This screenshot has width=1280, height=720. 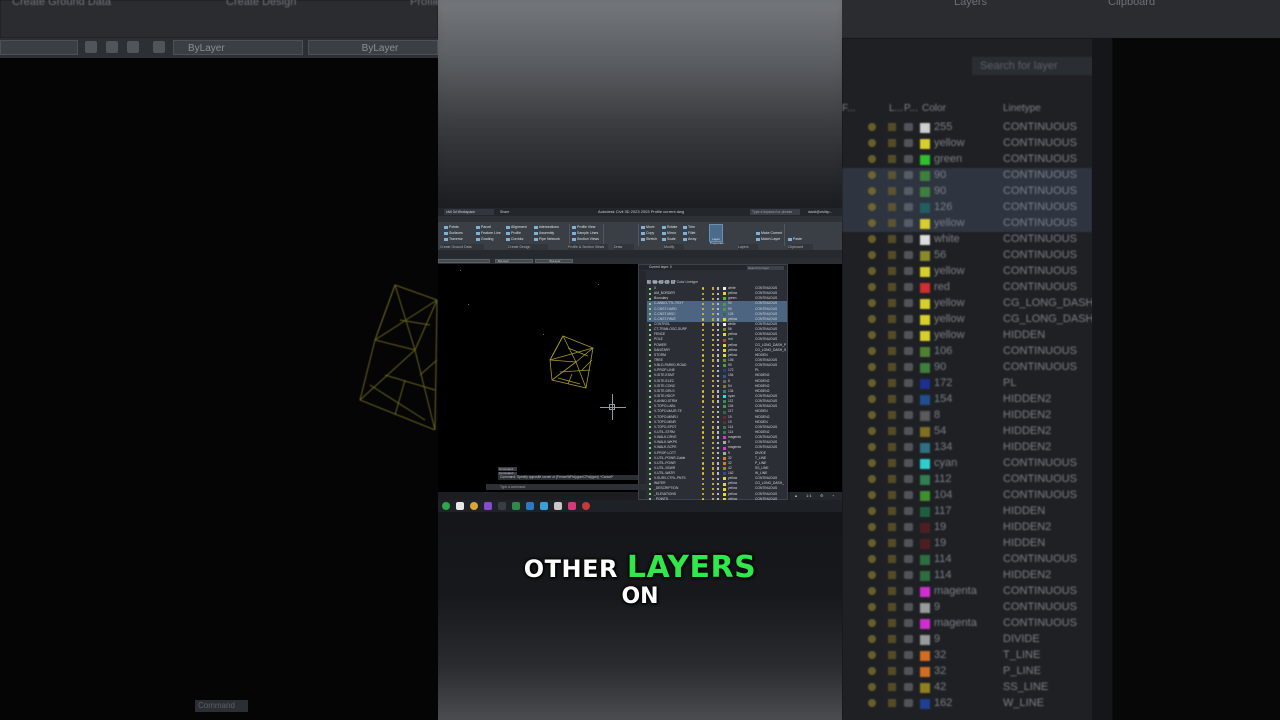 What do you see at coordinates (669, 227) in the screenshot?
I see `rotate-button: Rotate` at bounding box center [669, 227].